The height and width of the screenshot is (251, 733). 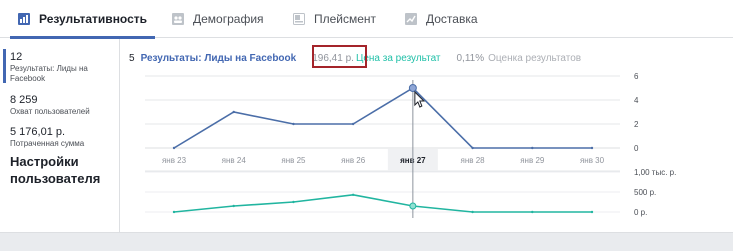 What do you see at coordinates (636, 148) in the screenshot?
I see `y-tick-label: 0` at bounding box center [636, 148].